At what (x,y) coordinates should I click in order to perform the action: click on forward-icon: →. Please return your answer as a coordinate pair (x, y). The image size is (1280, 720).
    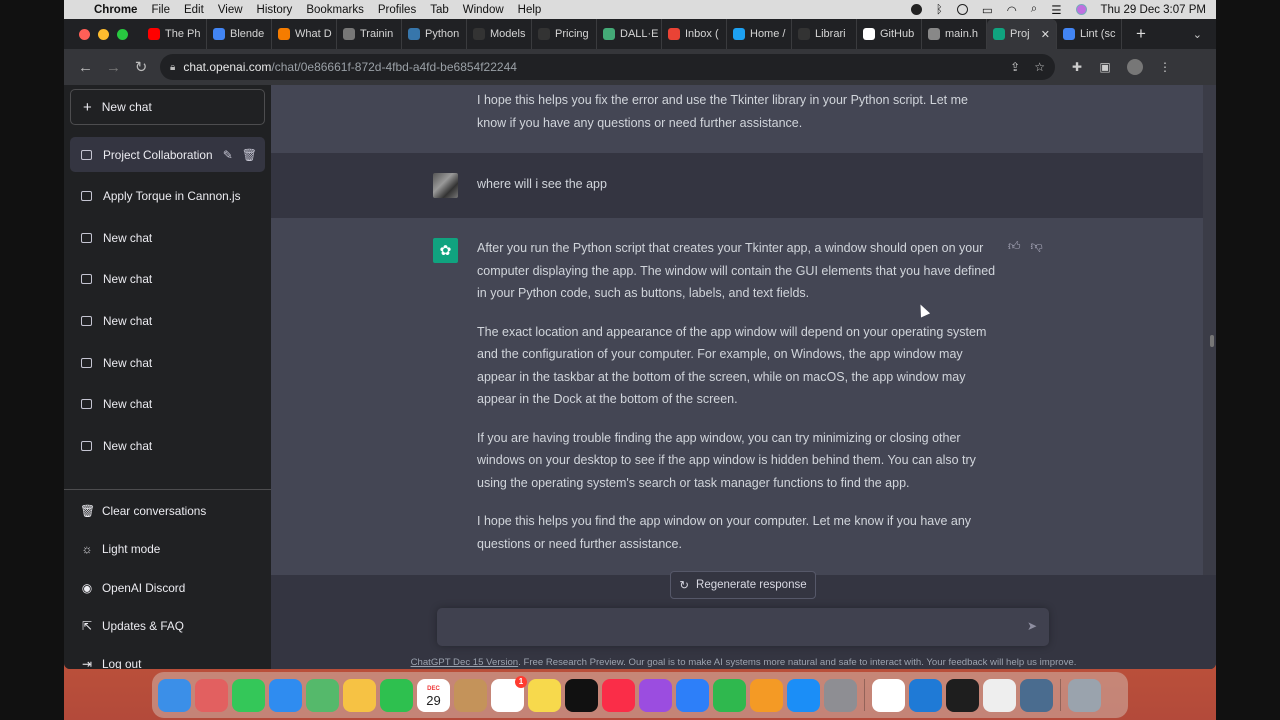
    Looking at the image, I should click on (113, 67).